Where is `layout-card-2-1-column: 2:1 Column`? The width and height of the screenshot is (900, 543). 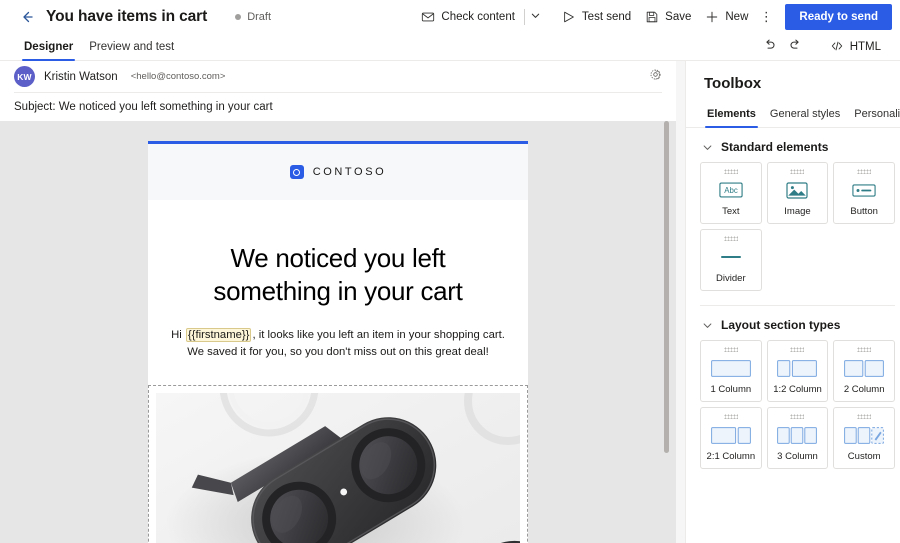
layout-card-2-1-column: 2:1 Column is located at coordinates (731, 438).